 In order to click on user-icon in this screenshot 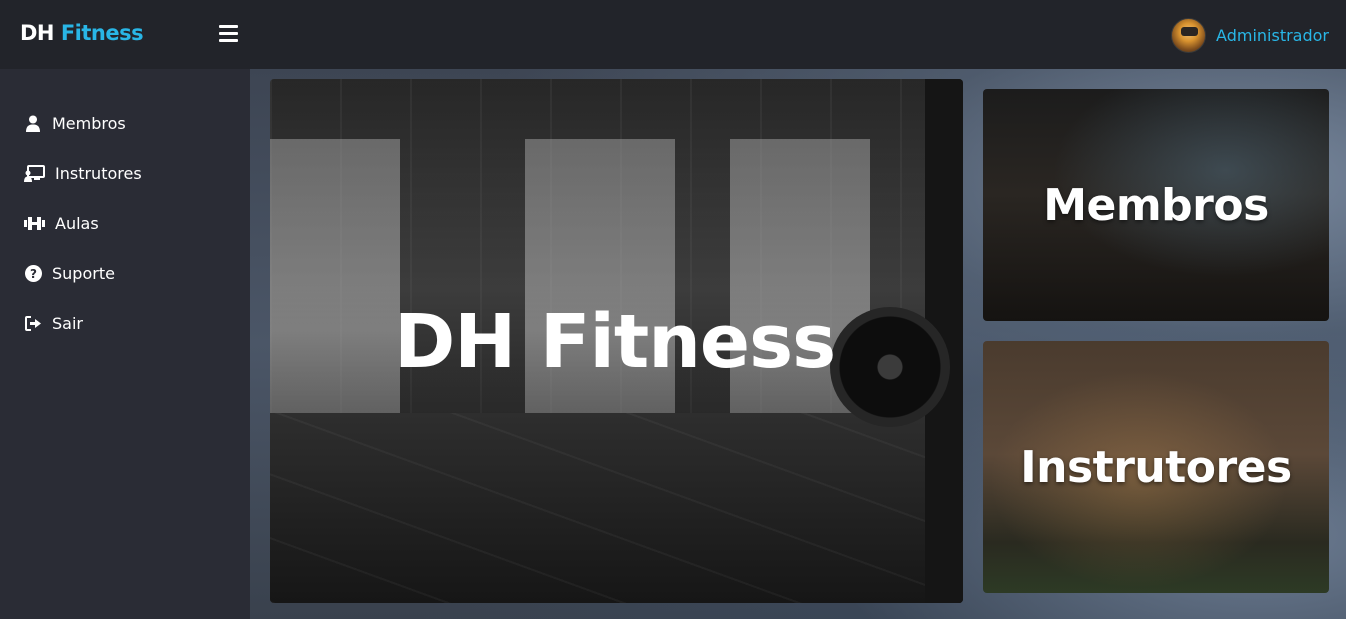, I will do `click(33, 123)`.